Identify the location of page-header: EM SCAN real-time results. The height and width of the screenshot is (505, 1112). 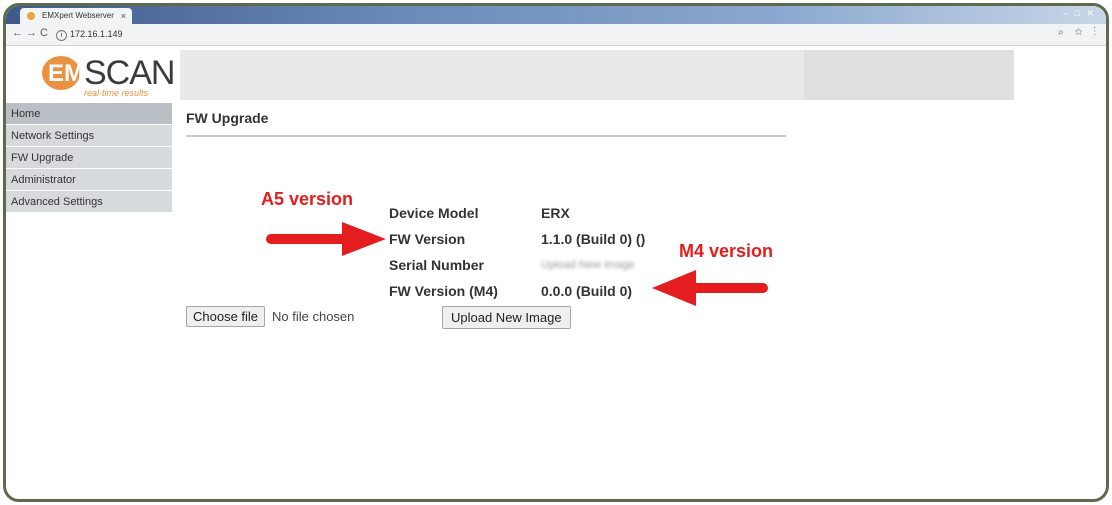
(556, 73).